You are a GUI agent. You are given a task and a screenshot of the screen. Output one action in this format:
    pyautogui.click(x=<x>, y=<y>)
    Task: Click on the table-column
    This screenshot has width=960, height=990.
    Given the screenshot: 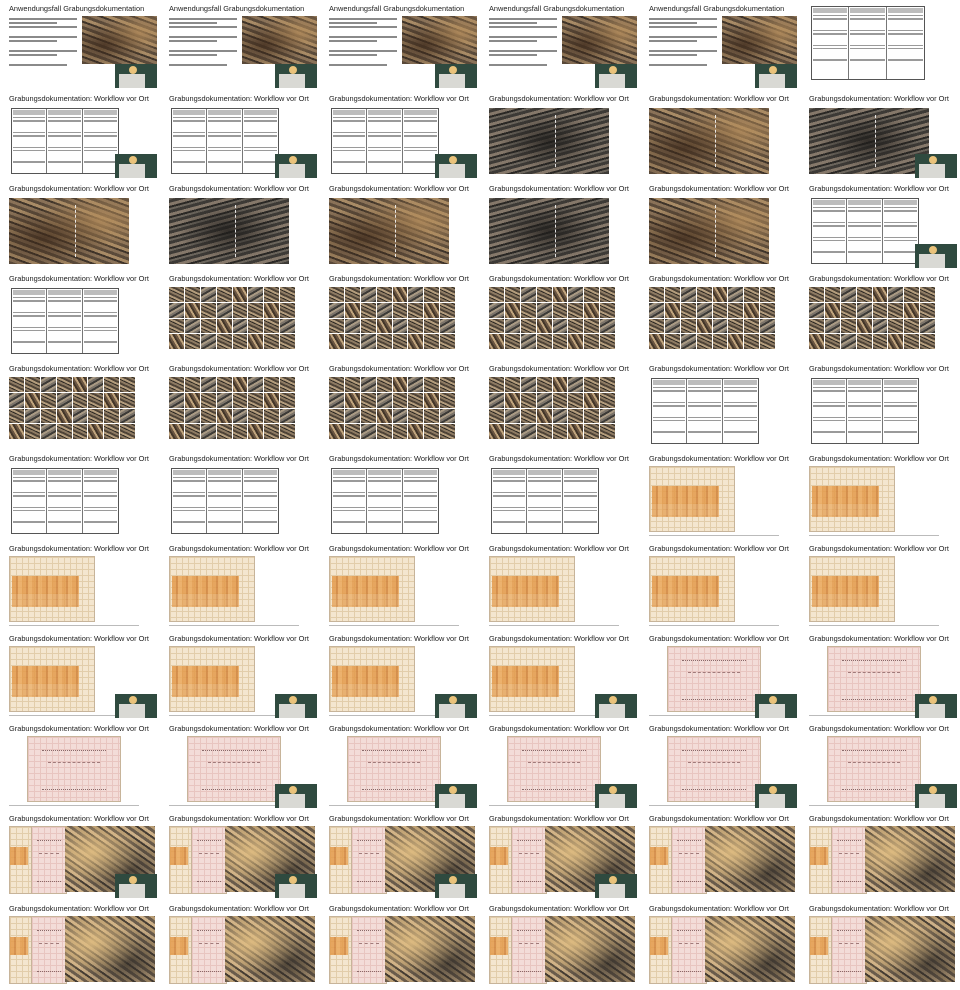 What is the action you would take?
    pyautogui.click(x=190, y=141)
    